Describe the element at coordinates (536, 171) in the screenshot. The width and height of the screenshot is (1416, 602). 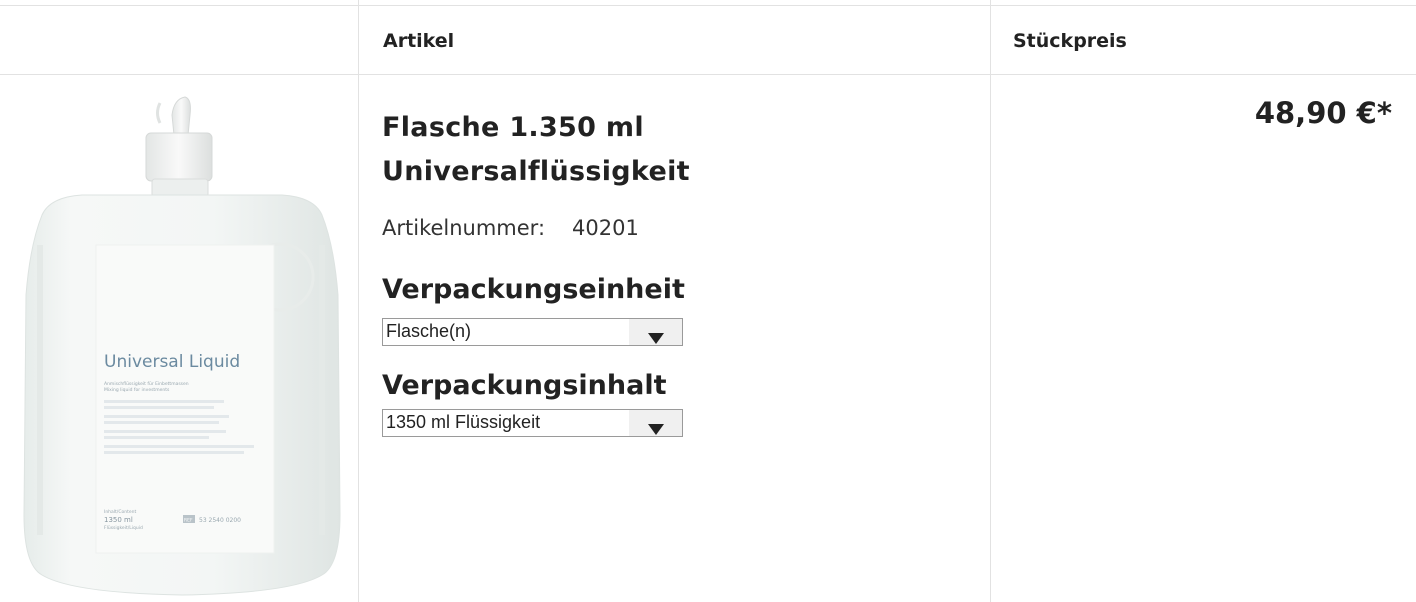
I see `product-title-line2: Universalflüssigkeit` at that location.